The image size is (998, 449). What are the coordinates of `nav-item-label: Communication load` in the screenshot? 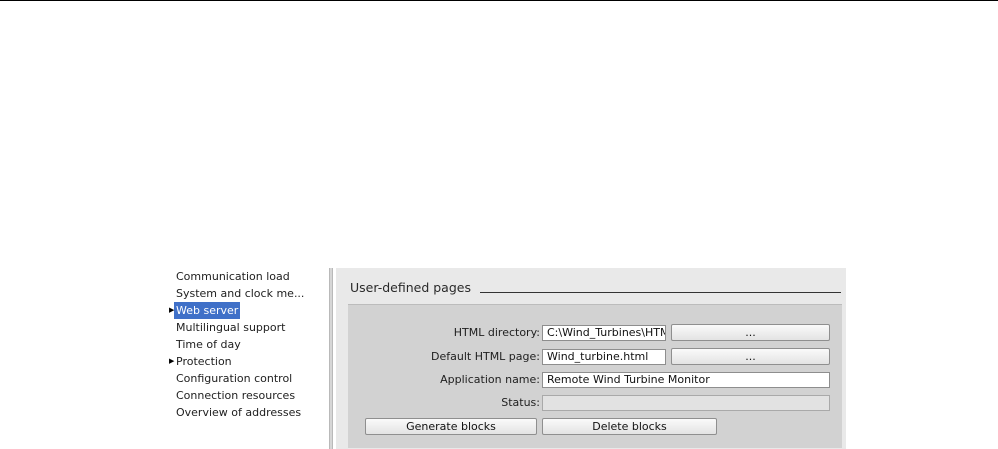 It's located at (233, 276).